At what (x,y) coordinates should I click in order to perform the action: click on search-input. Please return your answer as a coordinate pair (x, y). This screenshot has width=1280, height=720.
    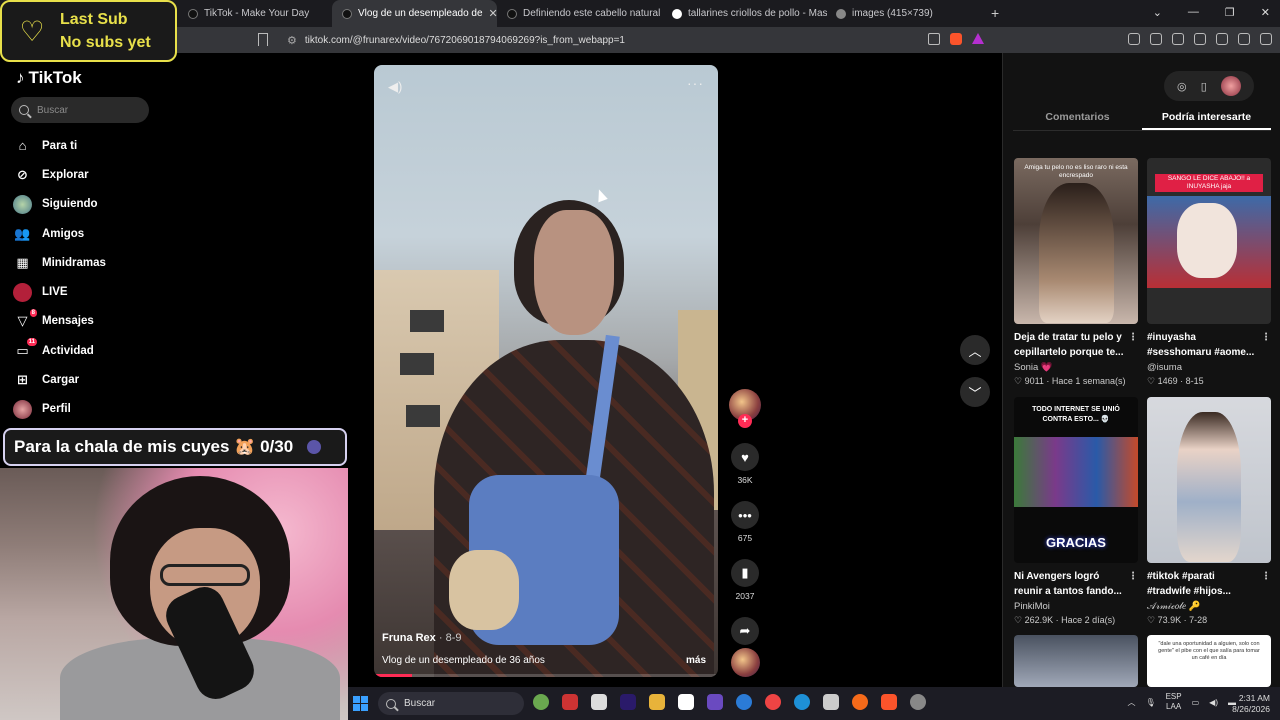
    Looking at the image, I should click on (87, 110).